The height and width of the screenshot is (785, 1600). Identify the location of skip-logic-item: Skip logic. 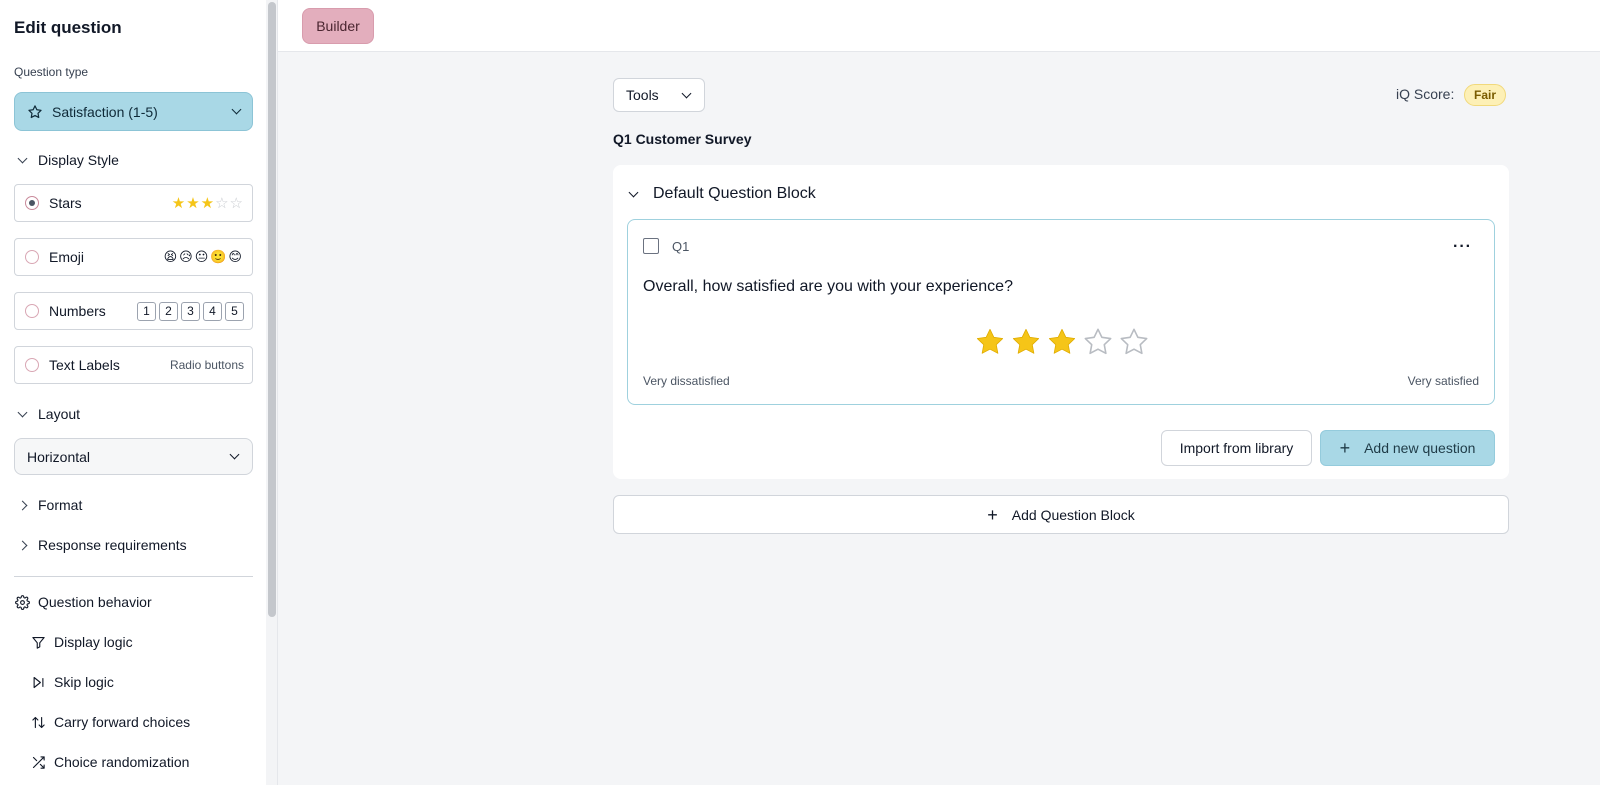
(72, 682).